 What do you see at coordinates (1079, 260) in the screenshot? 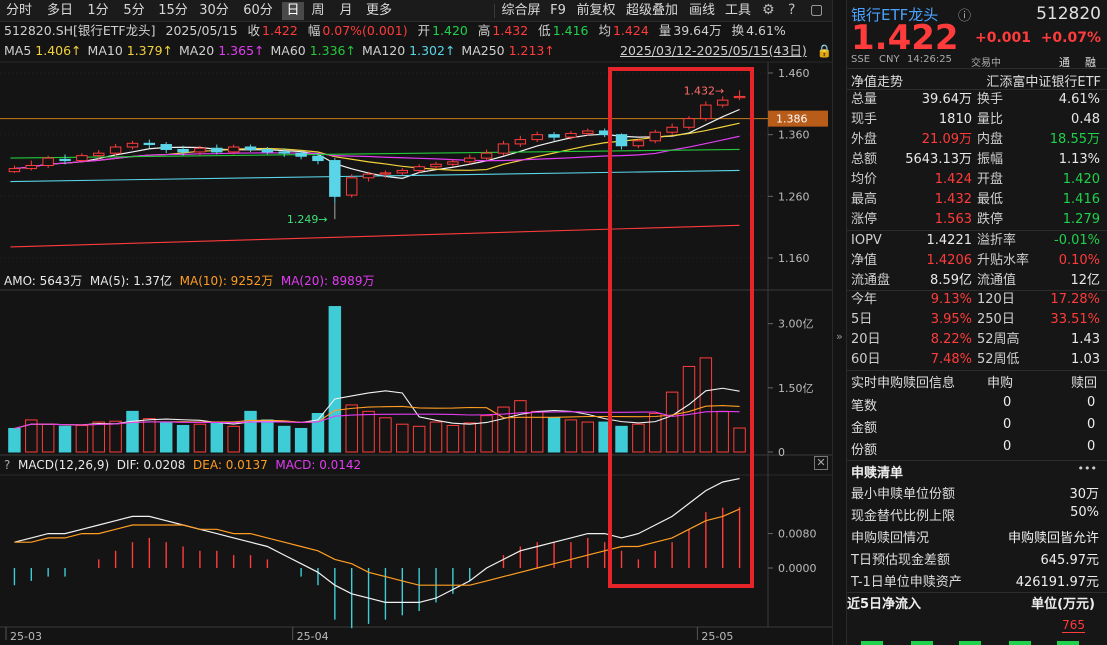
I see `etf-value: 0.10%` at bounding box center [1079, 260].